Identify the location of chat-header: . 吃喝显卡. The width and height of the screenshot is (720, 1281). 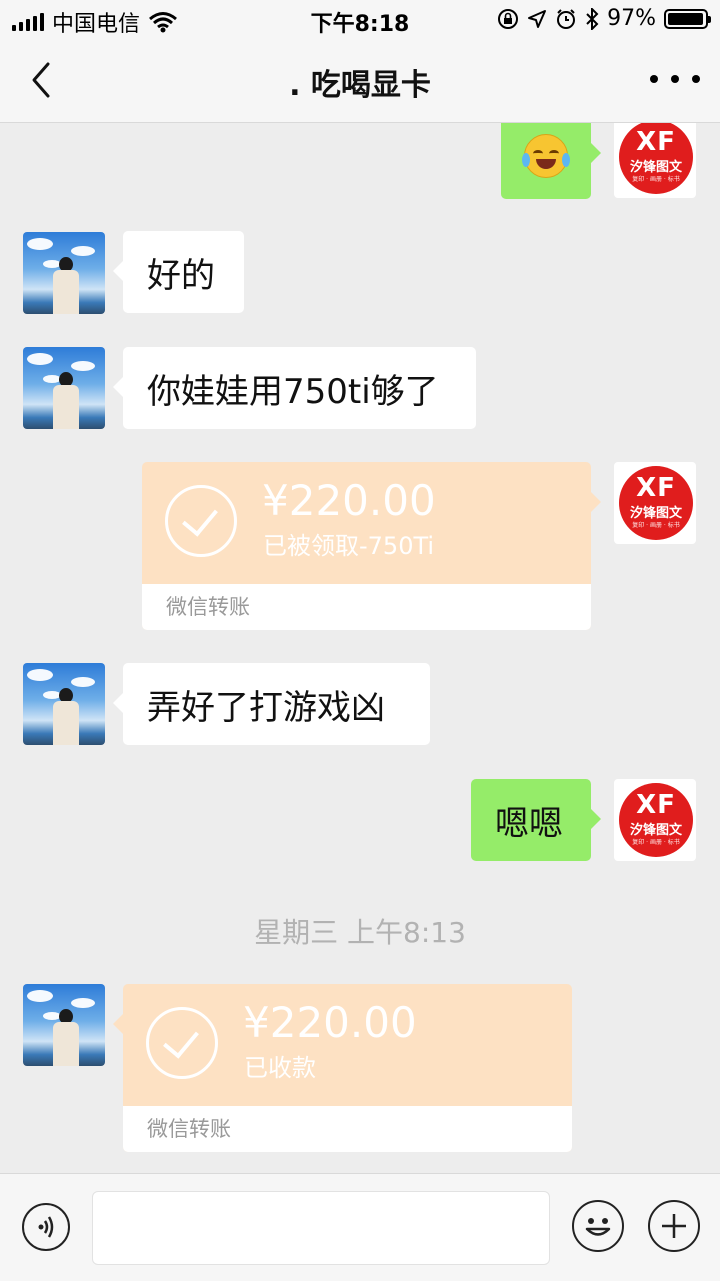
(360, 81).